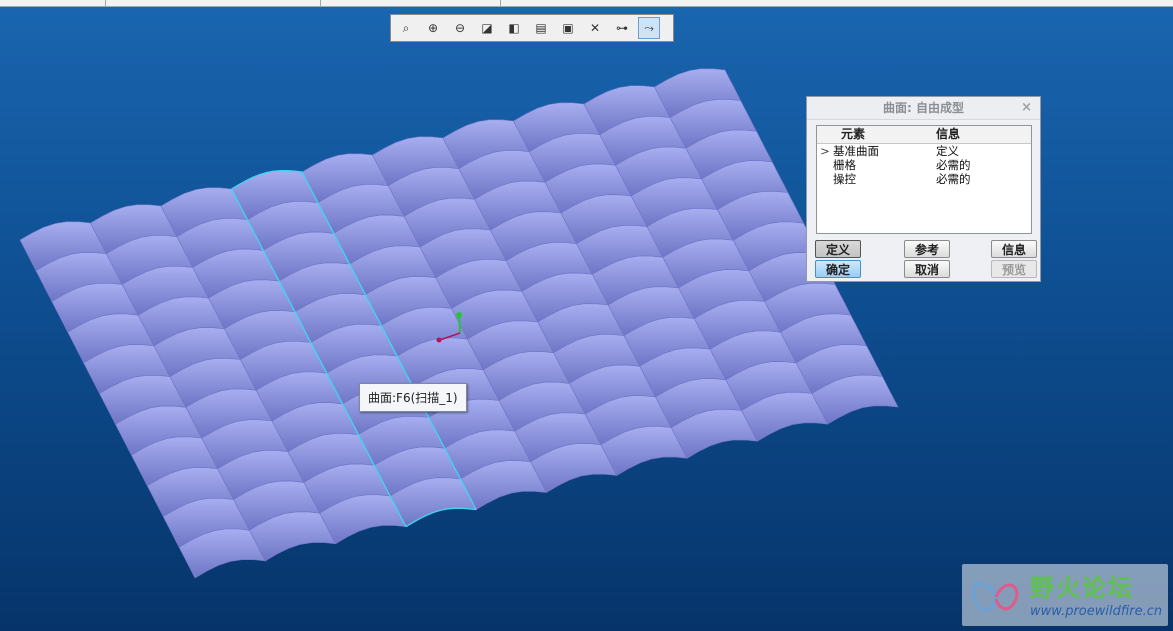  Describe the element at coordinates (1096, 611) in the screenshot. I see `watermark-url: www.proewildfire.cn` at that location.